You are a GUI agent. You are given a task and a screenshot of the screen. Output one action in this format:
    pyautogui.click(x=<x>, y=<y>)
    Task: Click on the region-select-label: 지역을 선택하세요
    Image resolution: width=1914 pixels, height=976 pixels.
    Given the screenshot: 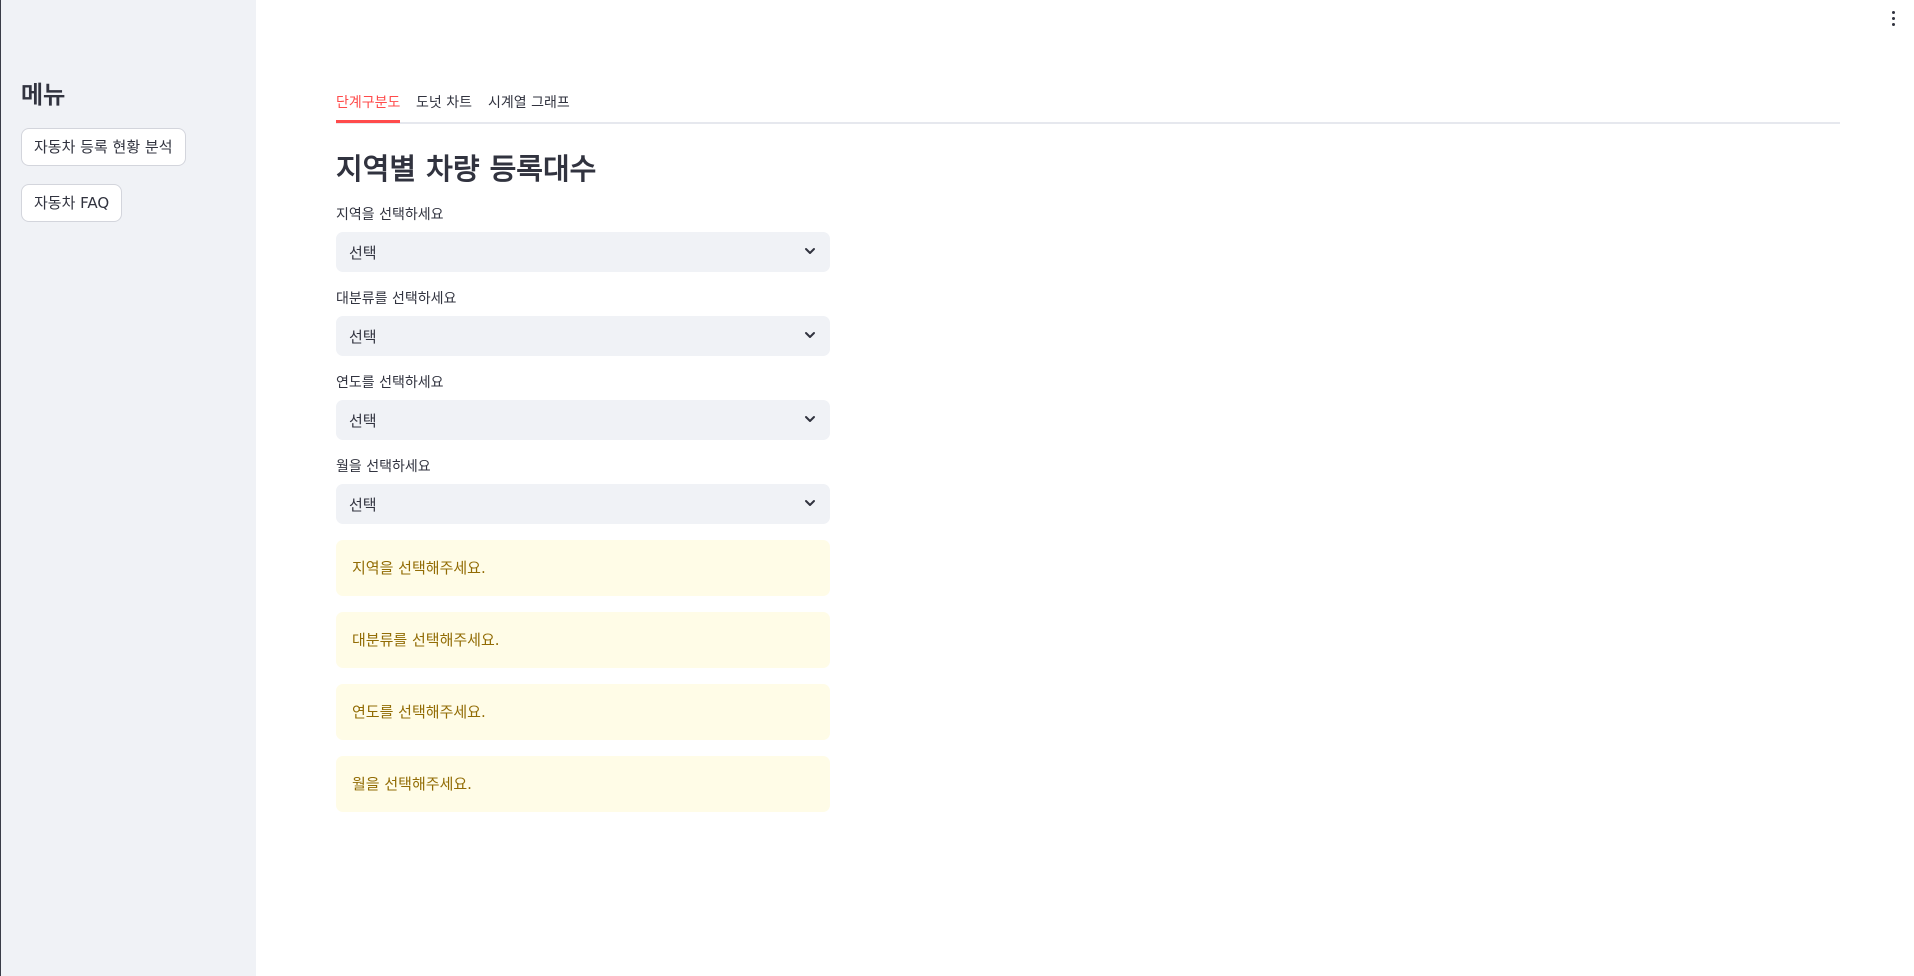 What is the action you would take?
    pyautogui.click(x=390, y=215)
    